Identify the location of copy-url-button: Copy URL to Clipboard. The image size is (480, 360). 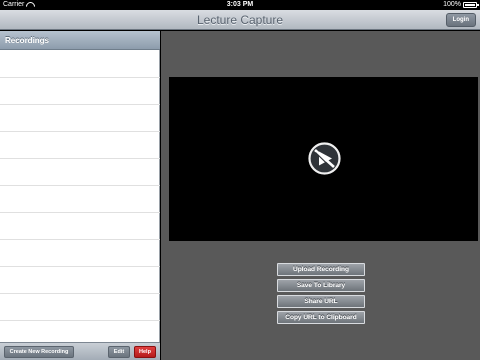
(321, 317).